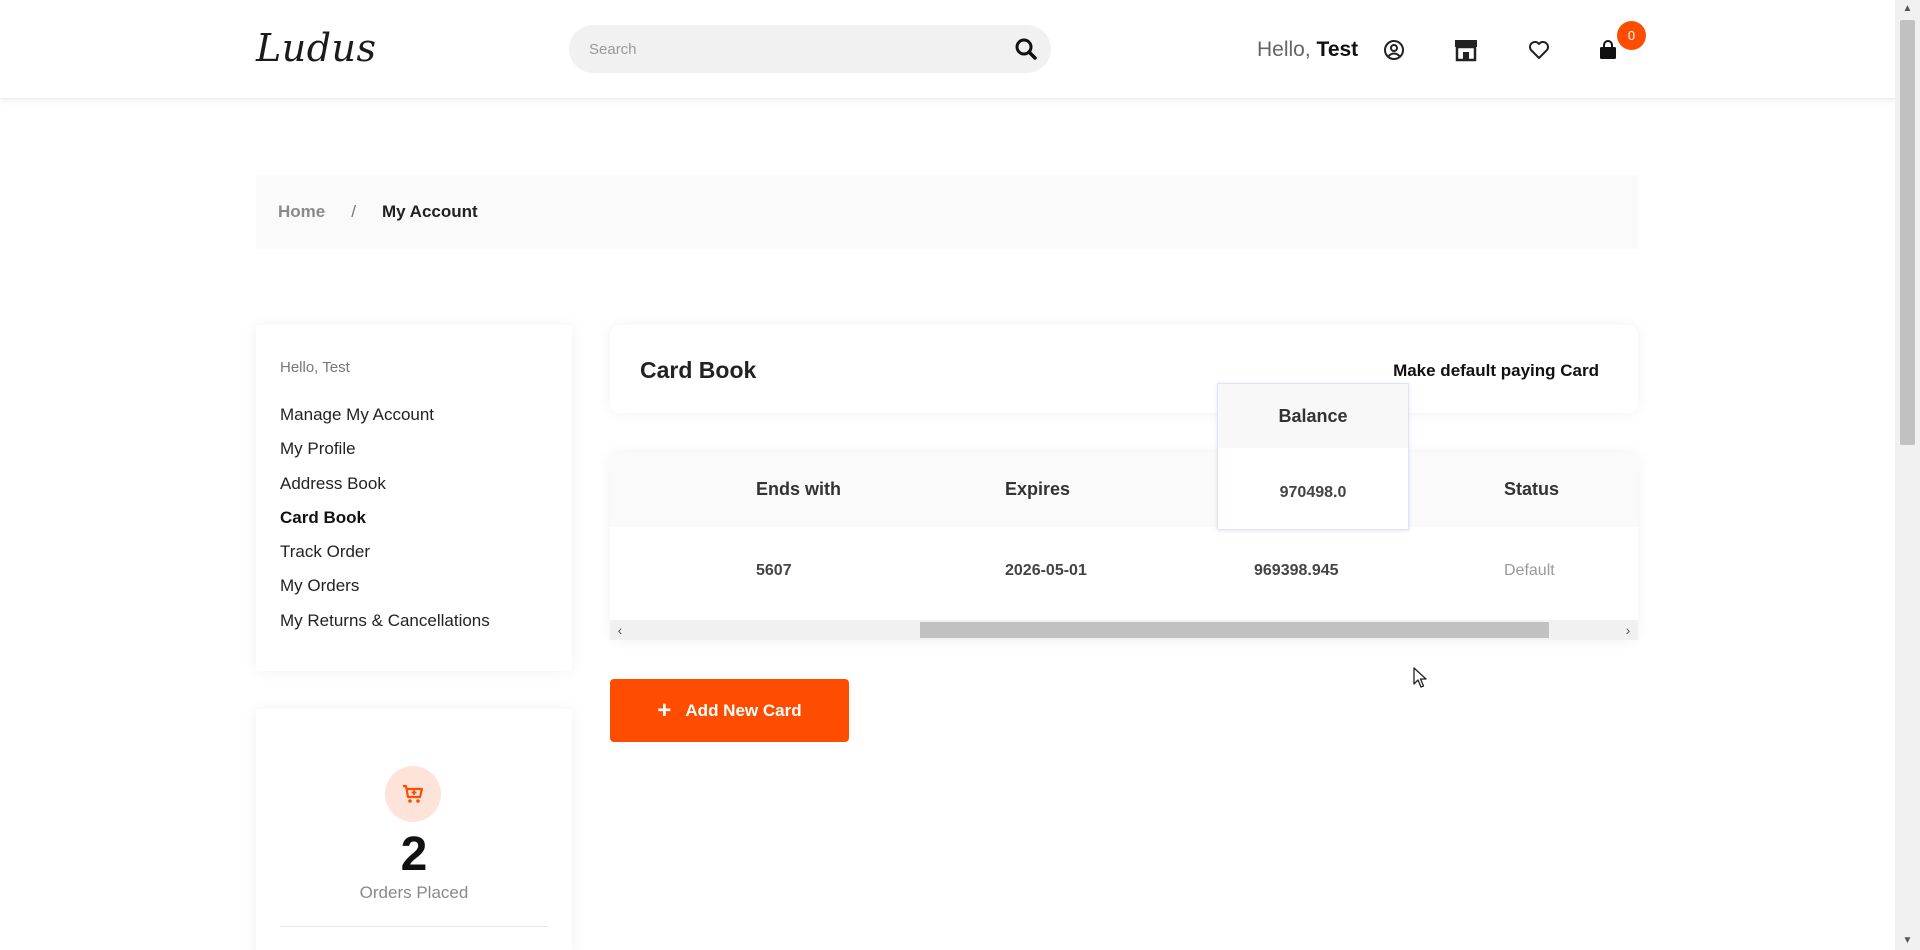 The width and height of the screenshot is (1920, 950). What do you see at coordinates (1046, 570) in the screenshot?
I see `cell-expires: 2026-05-01` at bounding box center [1046, 570].